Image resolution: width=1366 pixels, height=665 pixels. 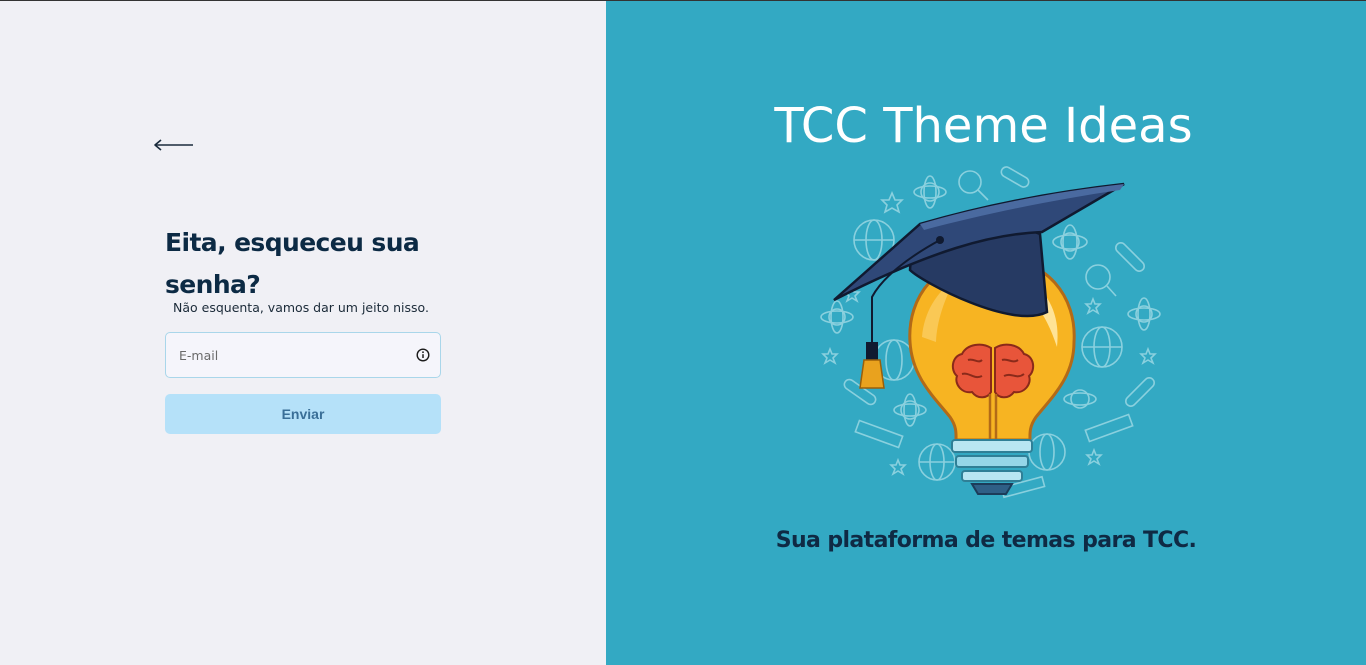 I want to click on email-field, so click(x=303, y=355).